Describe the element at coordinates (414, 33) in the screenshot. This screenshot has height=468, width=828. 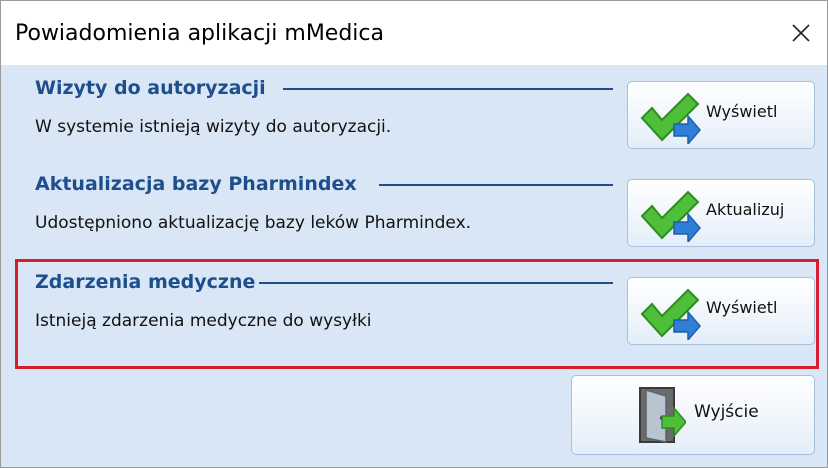
I see `title-bar: Powiadomienia aplikacji mMedica` at that location.